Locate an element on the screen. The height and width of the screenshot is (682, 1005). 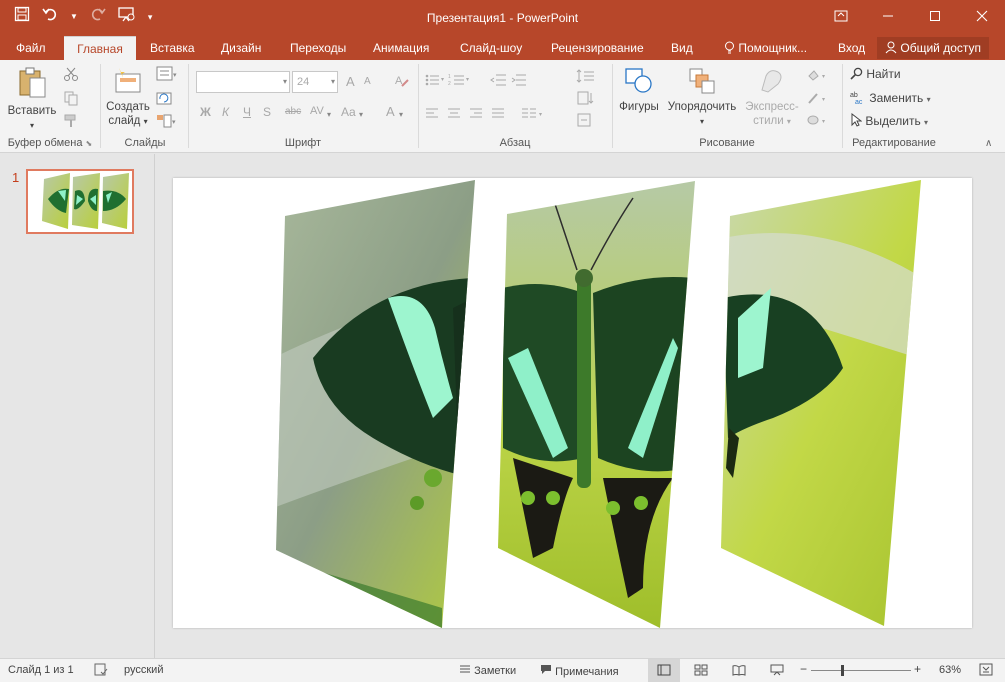
tab-animations: Анимация is located at coordinates (401, 48).